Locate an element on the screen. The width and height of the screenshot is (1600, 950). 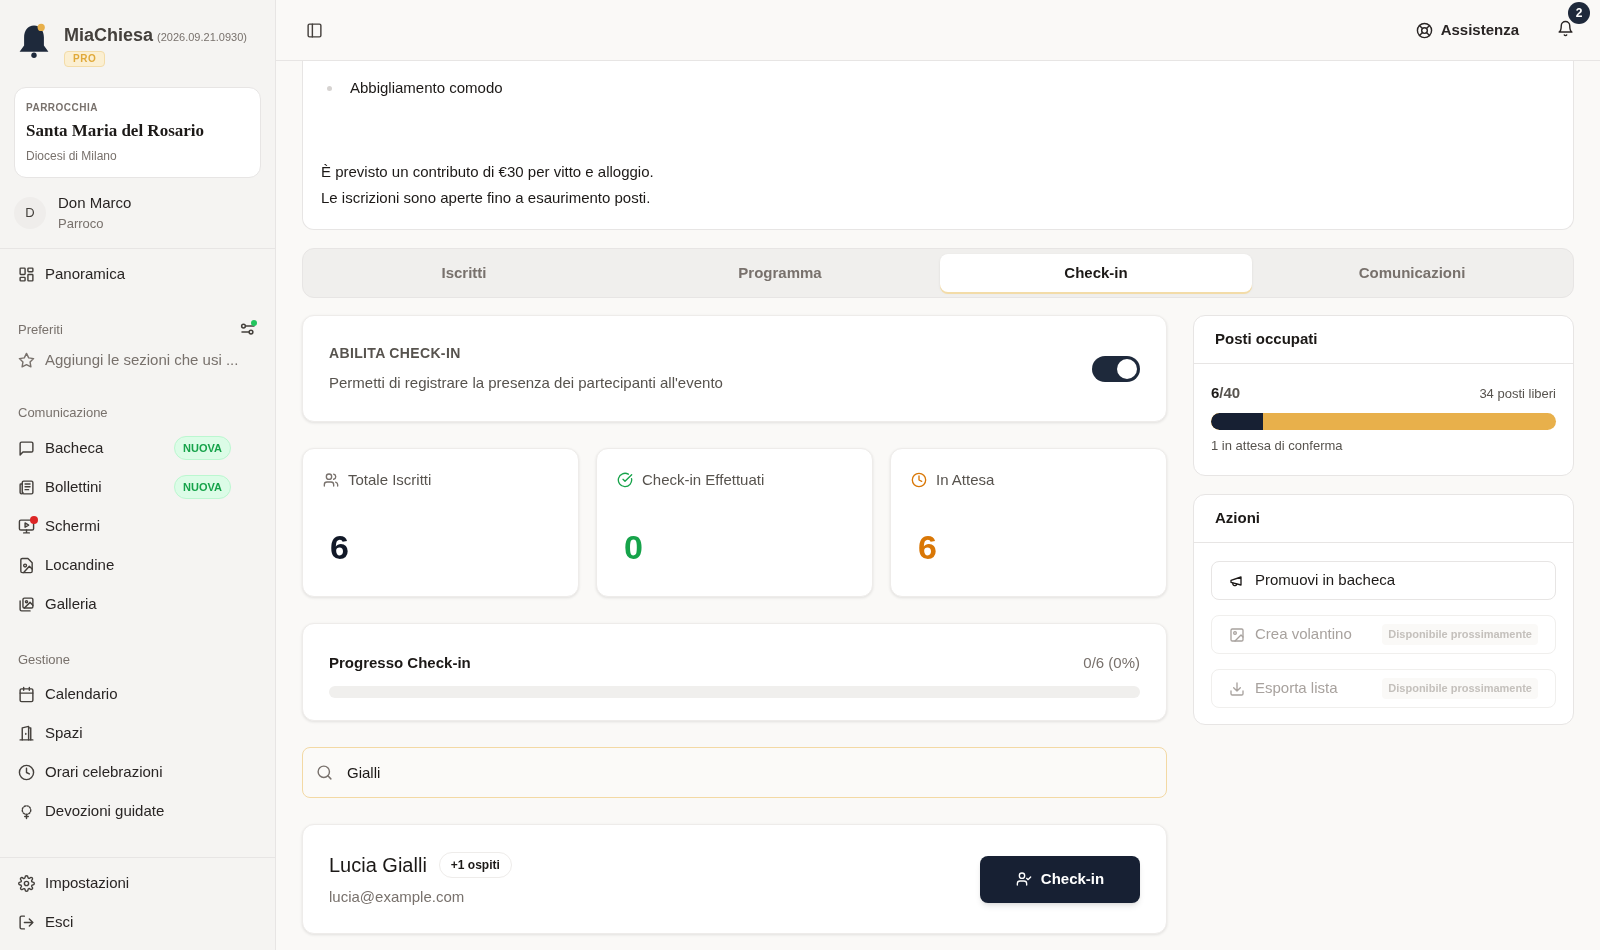
parish-card: PARROCCHIA Santa Maria del Rosario Diocesi di Milano is located at coordinates (137, 132).